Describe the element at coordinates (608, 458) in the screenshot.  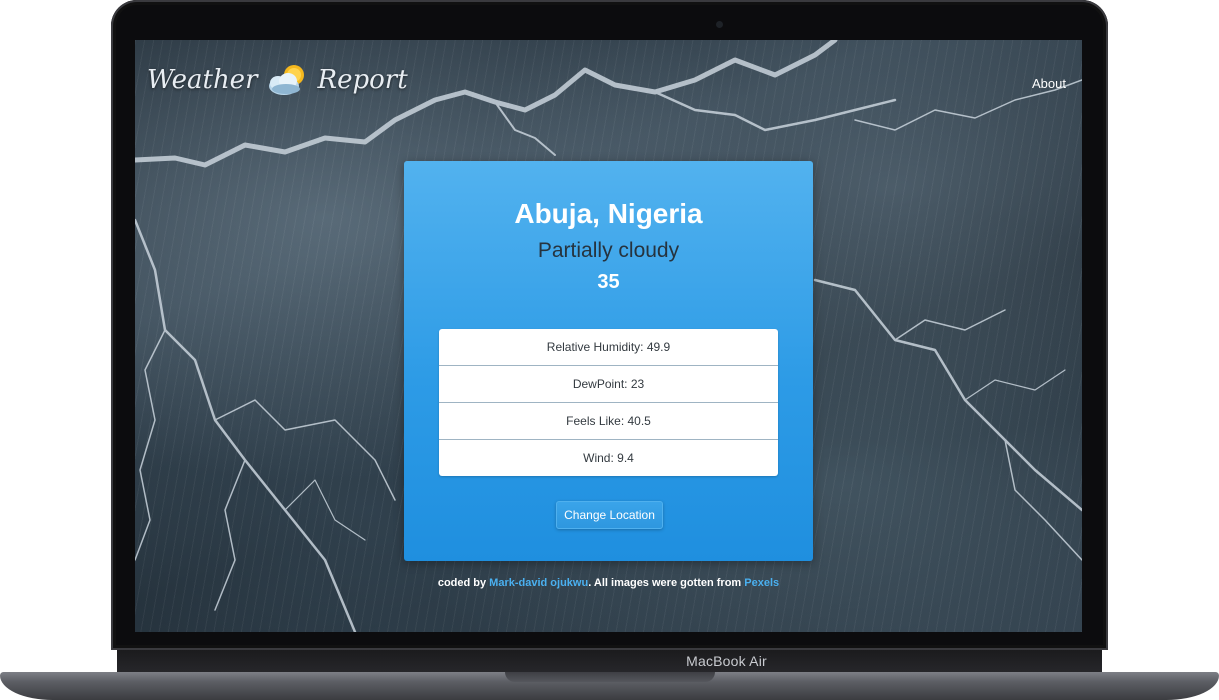
I see `detail-wind: Wind: 9.4` at that location.